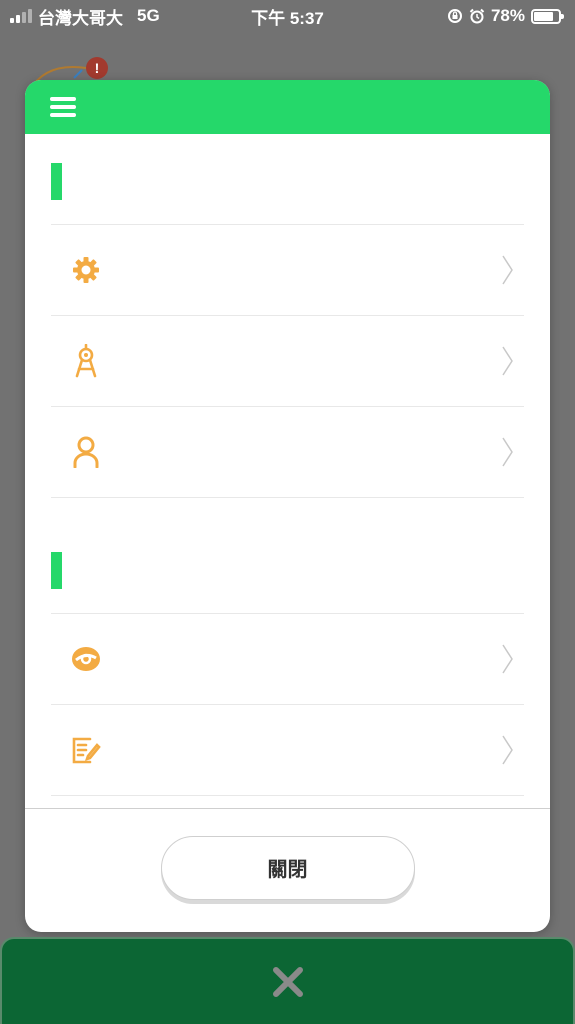 The image size is (575, 1024). I want to click on menu-item-link, so click(287, 659).